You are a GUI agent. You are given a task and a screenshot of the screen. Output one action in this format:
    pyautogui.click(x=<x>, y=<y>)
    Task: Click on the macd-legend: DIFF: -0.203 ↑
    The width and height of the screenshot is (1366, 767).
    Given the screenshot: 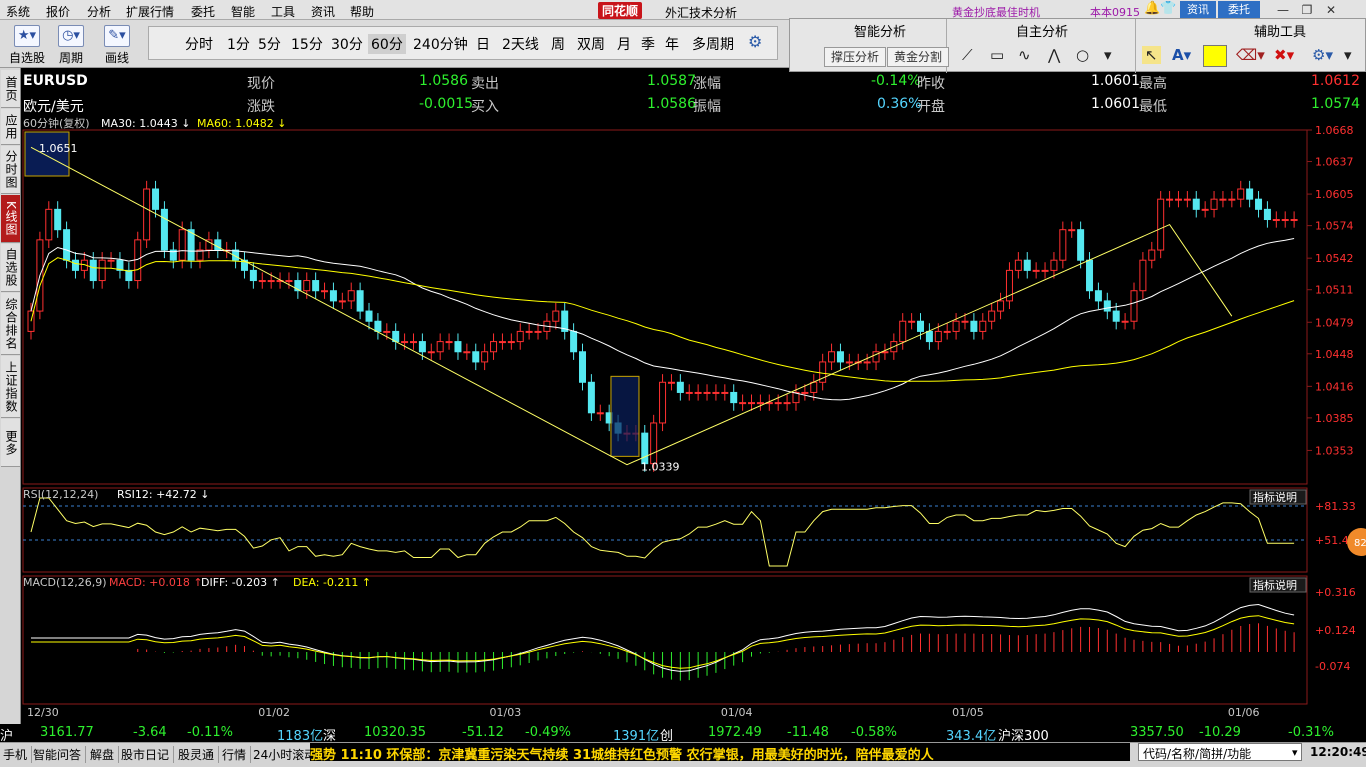 What is the action you would take?
    pyautogui.click(x=240, y=582)
    